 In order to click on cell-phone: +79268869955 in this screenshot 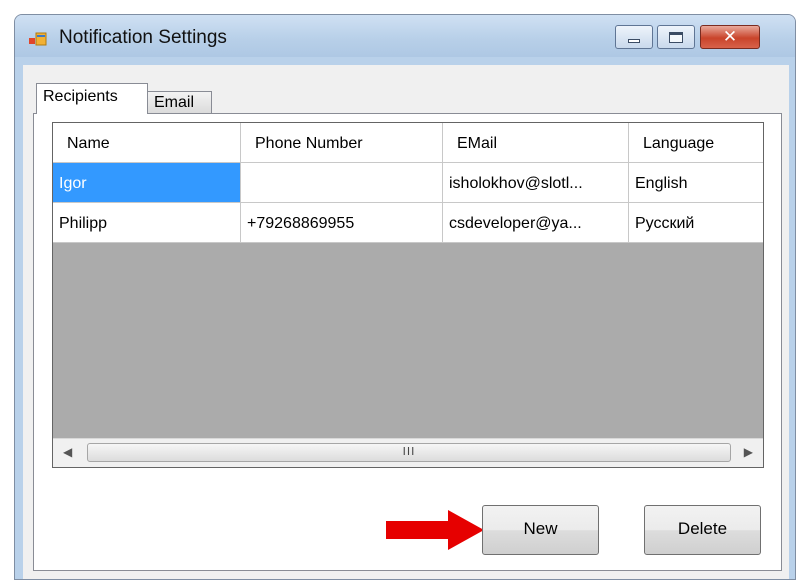, I will do `click(342, 223)`.